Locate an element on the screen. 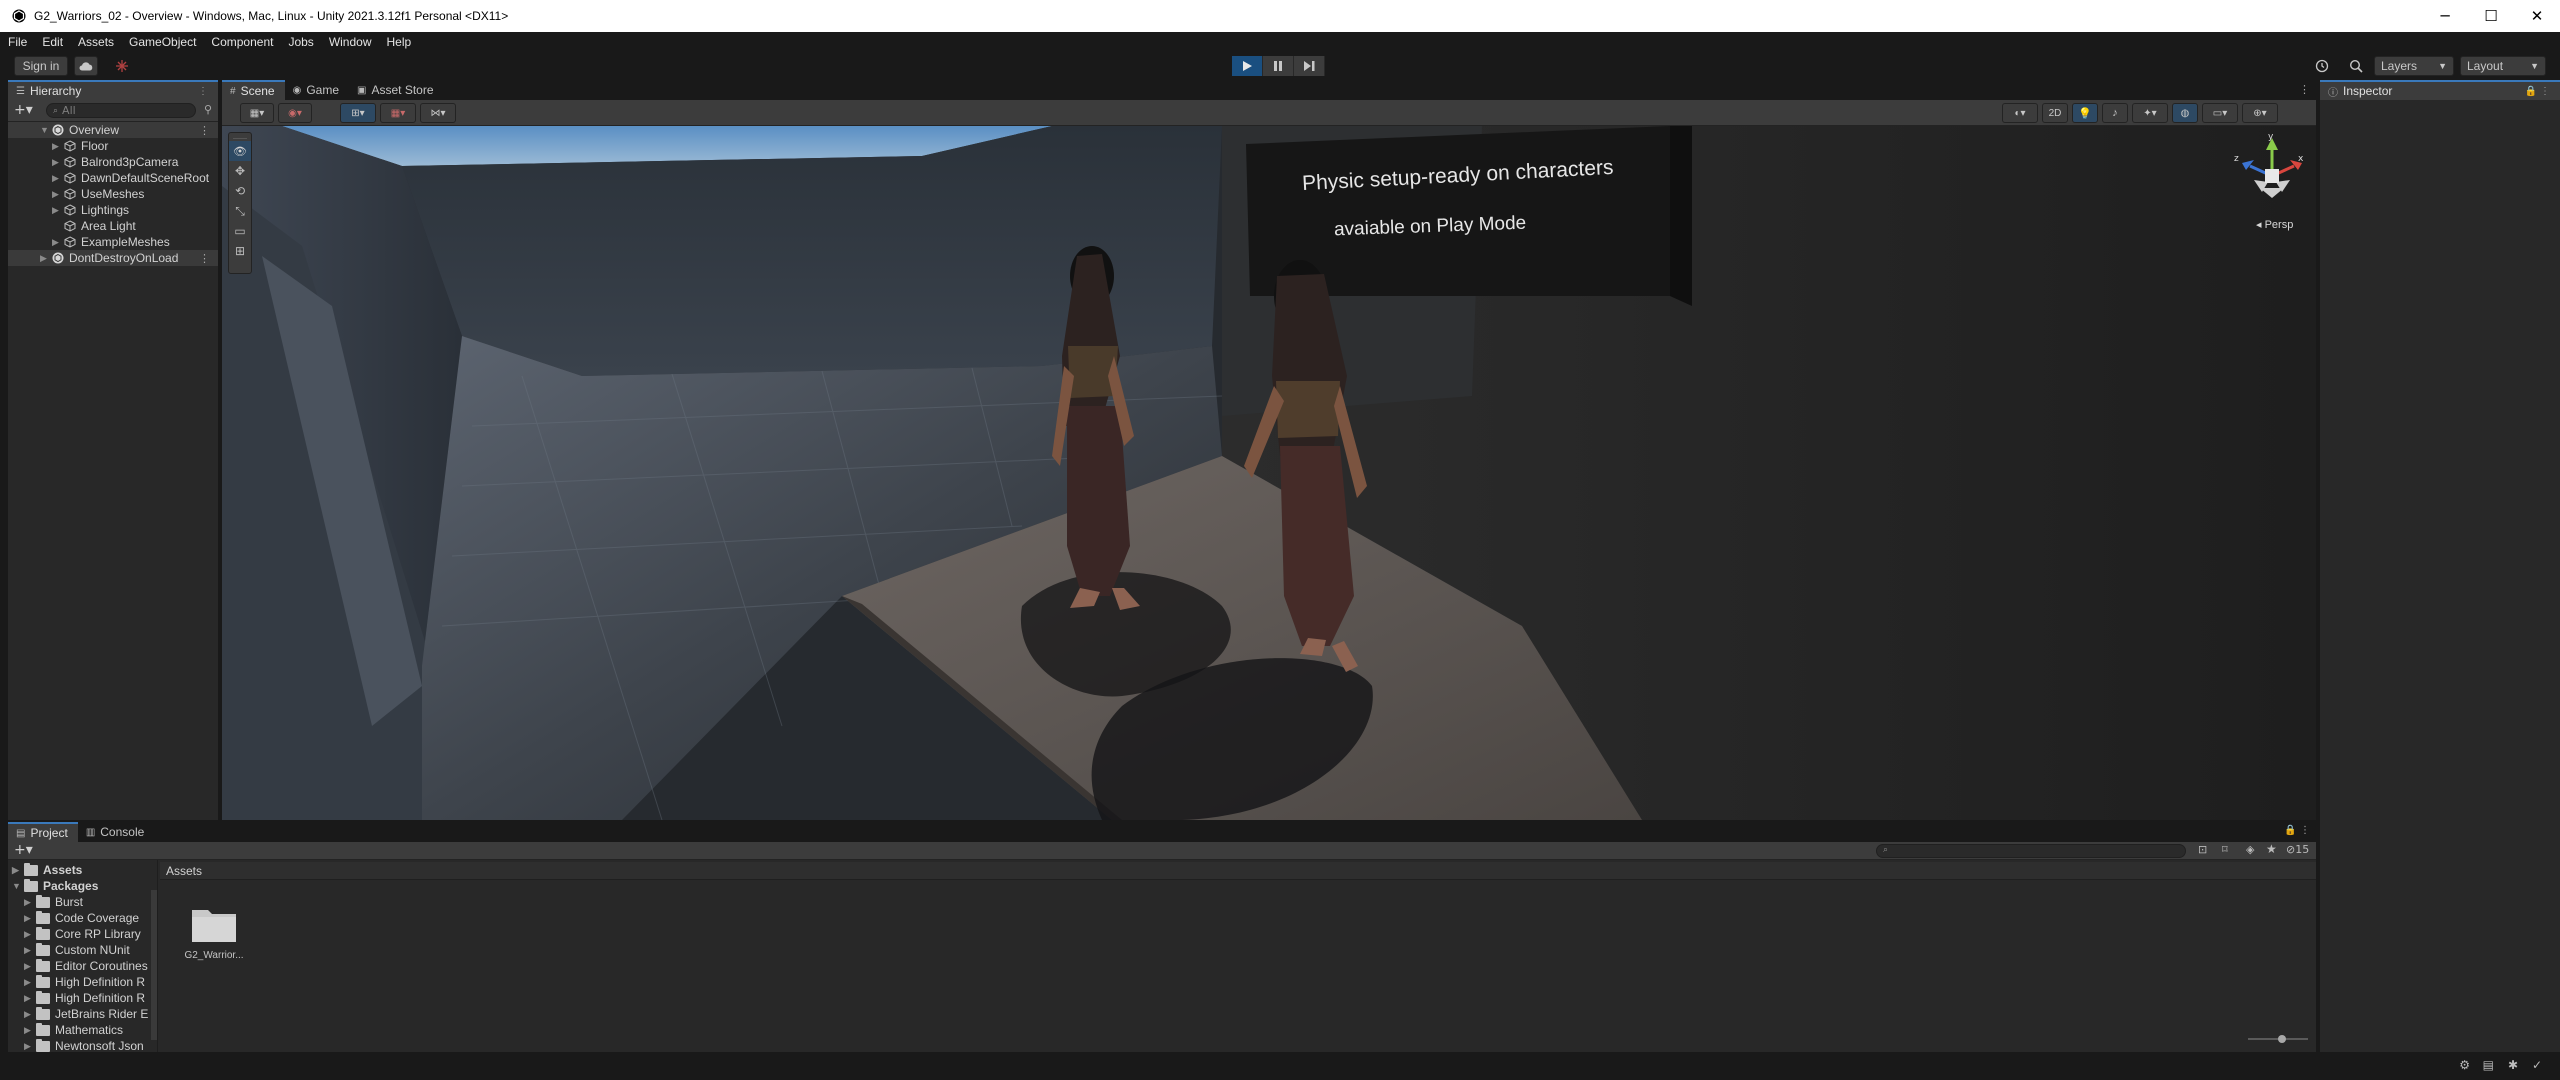 This screenshot has width=2560, height=1080. progress-check-icon: ✓ is located at coordinates (2537, 1065).